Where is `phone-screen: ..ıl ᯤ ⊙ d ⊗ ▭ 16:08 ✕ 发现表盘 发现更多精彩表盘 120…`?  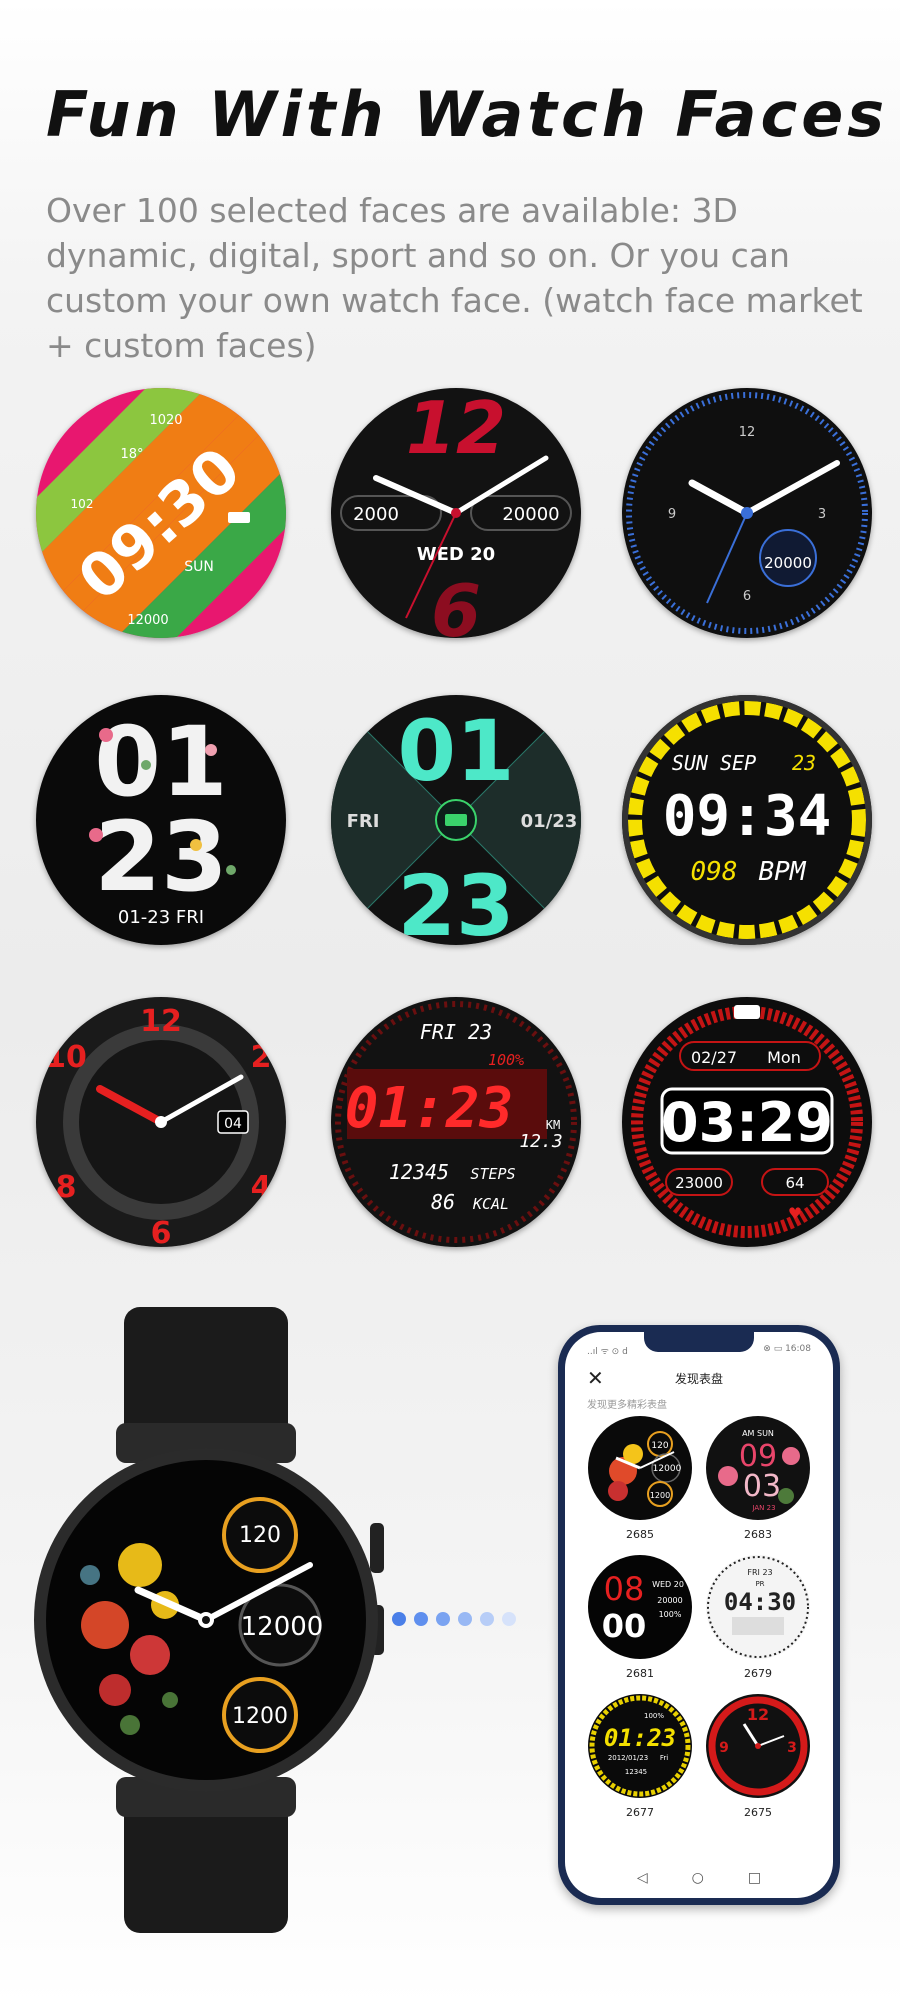 phone-screen: ..ıl ᯤ ⊙ d ⊗ ▭ 16:08 ✕ 发现表盘 发现更多精彩表盘 120… is located at coordinates (699, 1615).